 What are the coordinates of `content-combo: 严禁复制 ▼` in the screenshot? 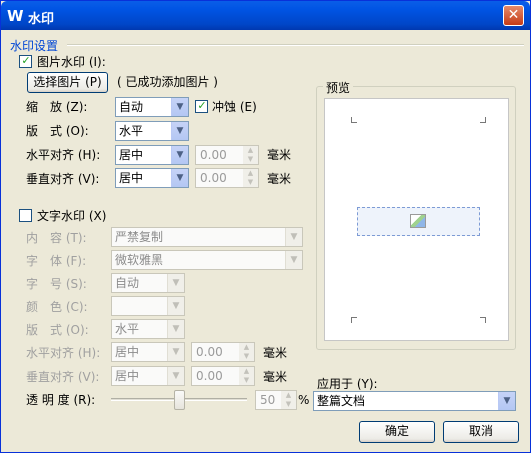 It's located at (207, 237).